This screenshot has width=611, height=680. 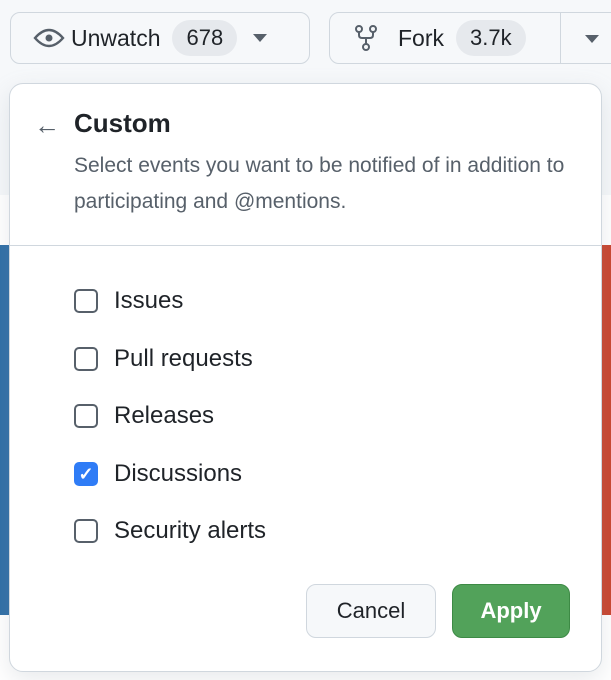 I want to click on watch-count: 678, so click(x=205, y=38).